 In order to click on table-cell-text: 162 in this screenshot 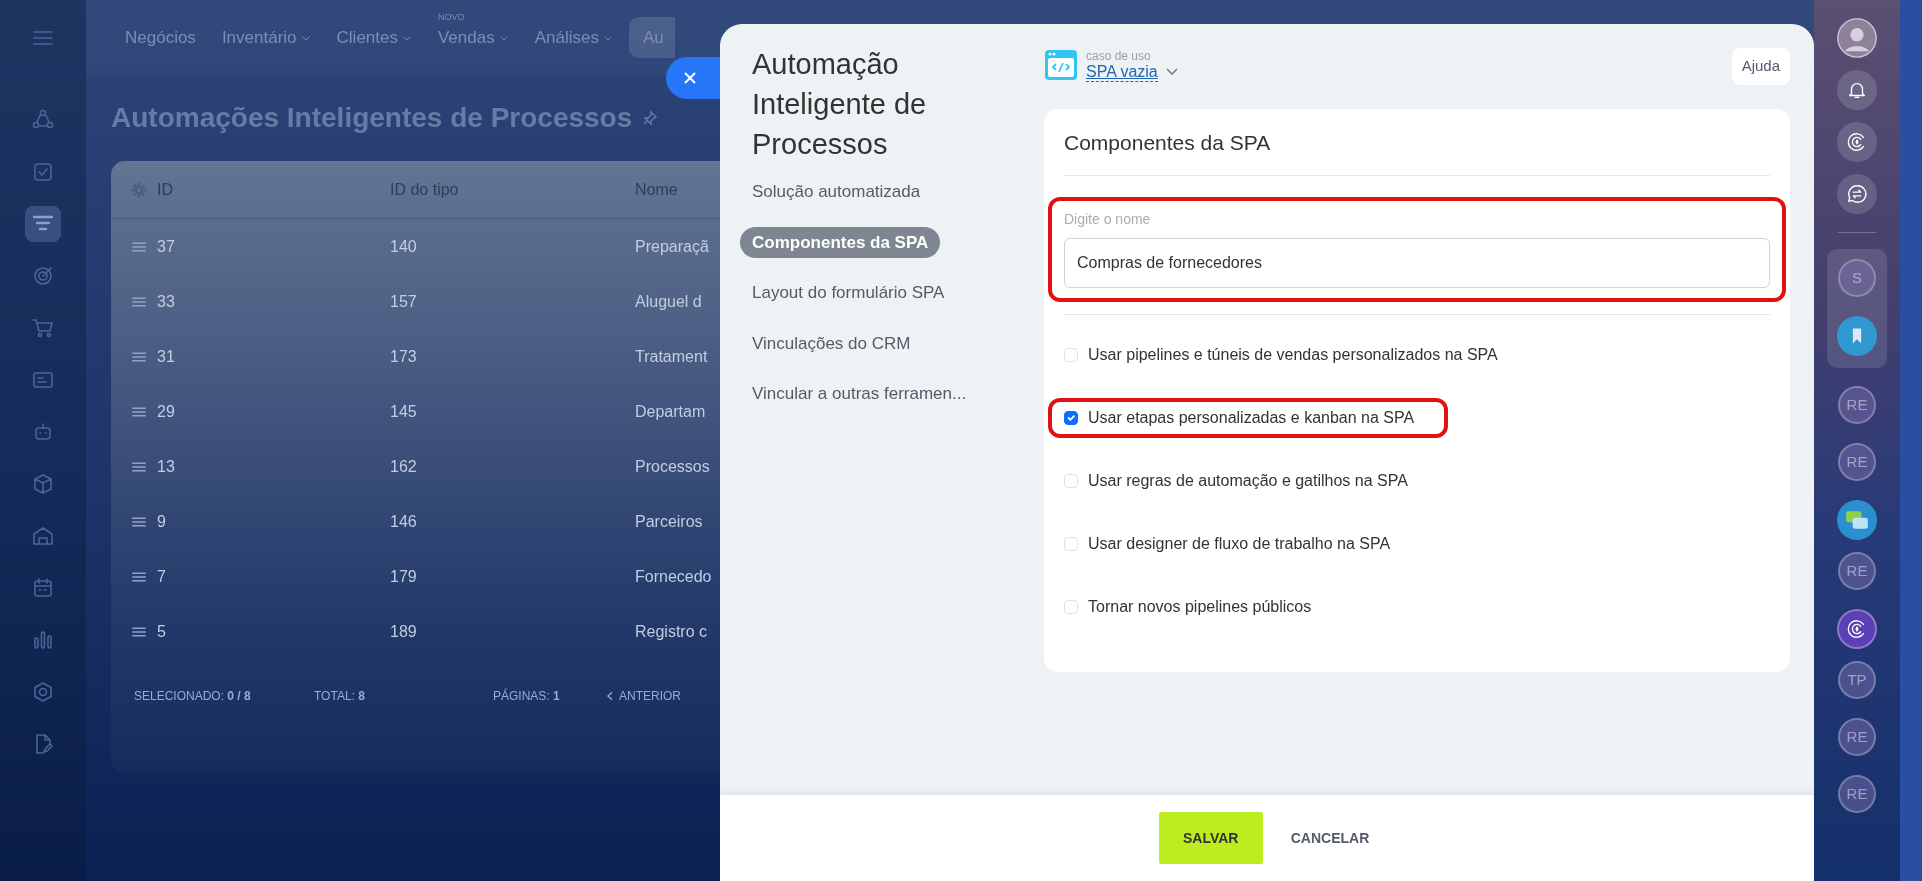, I will do `click(404, 466)`.